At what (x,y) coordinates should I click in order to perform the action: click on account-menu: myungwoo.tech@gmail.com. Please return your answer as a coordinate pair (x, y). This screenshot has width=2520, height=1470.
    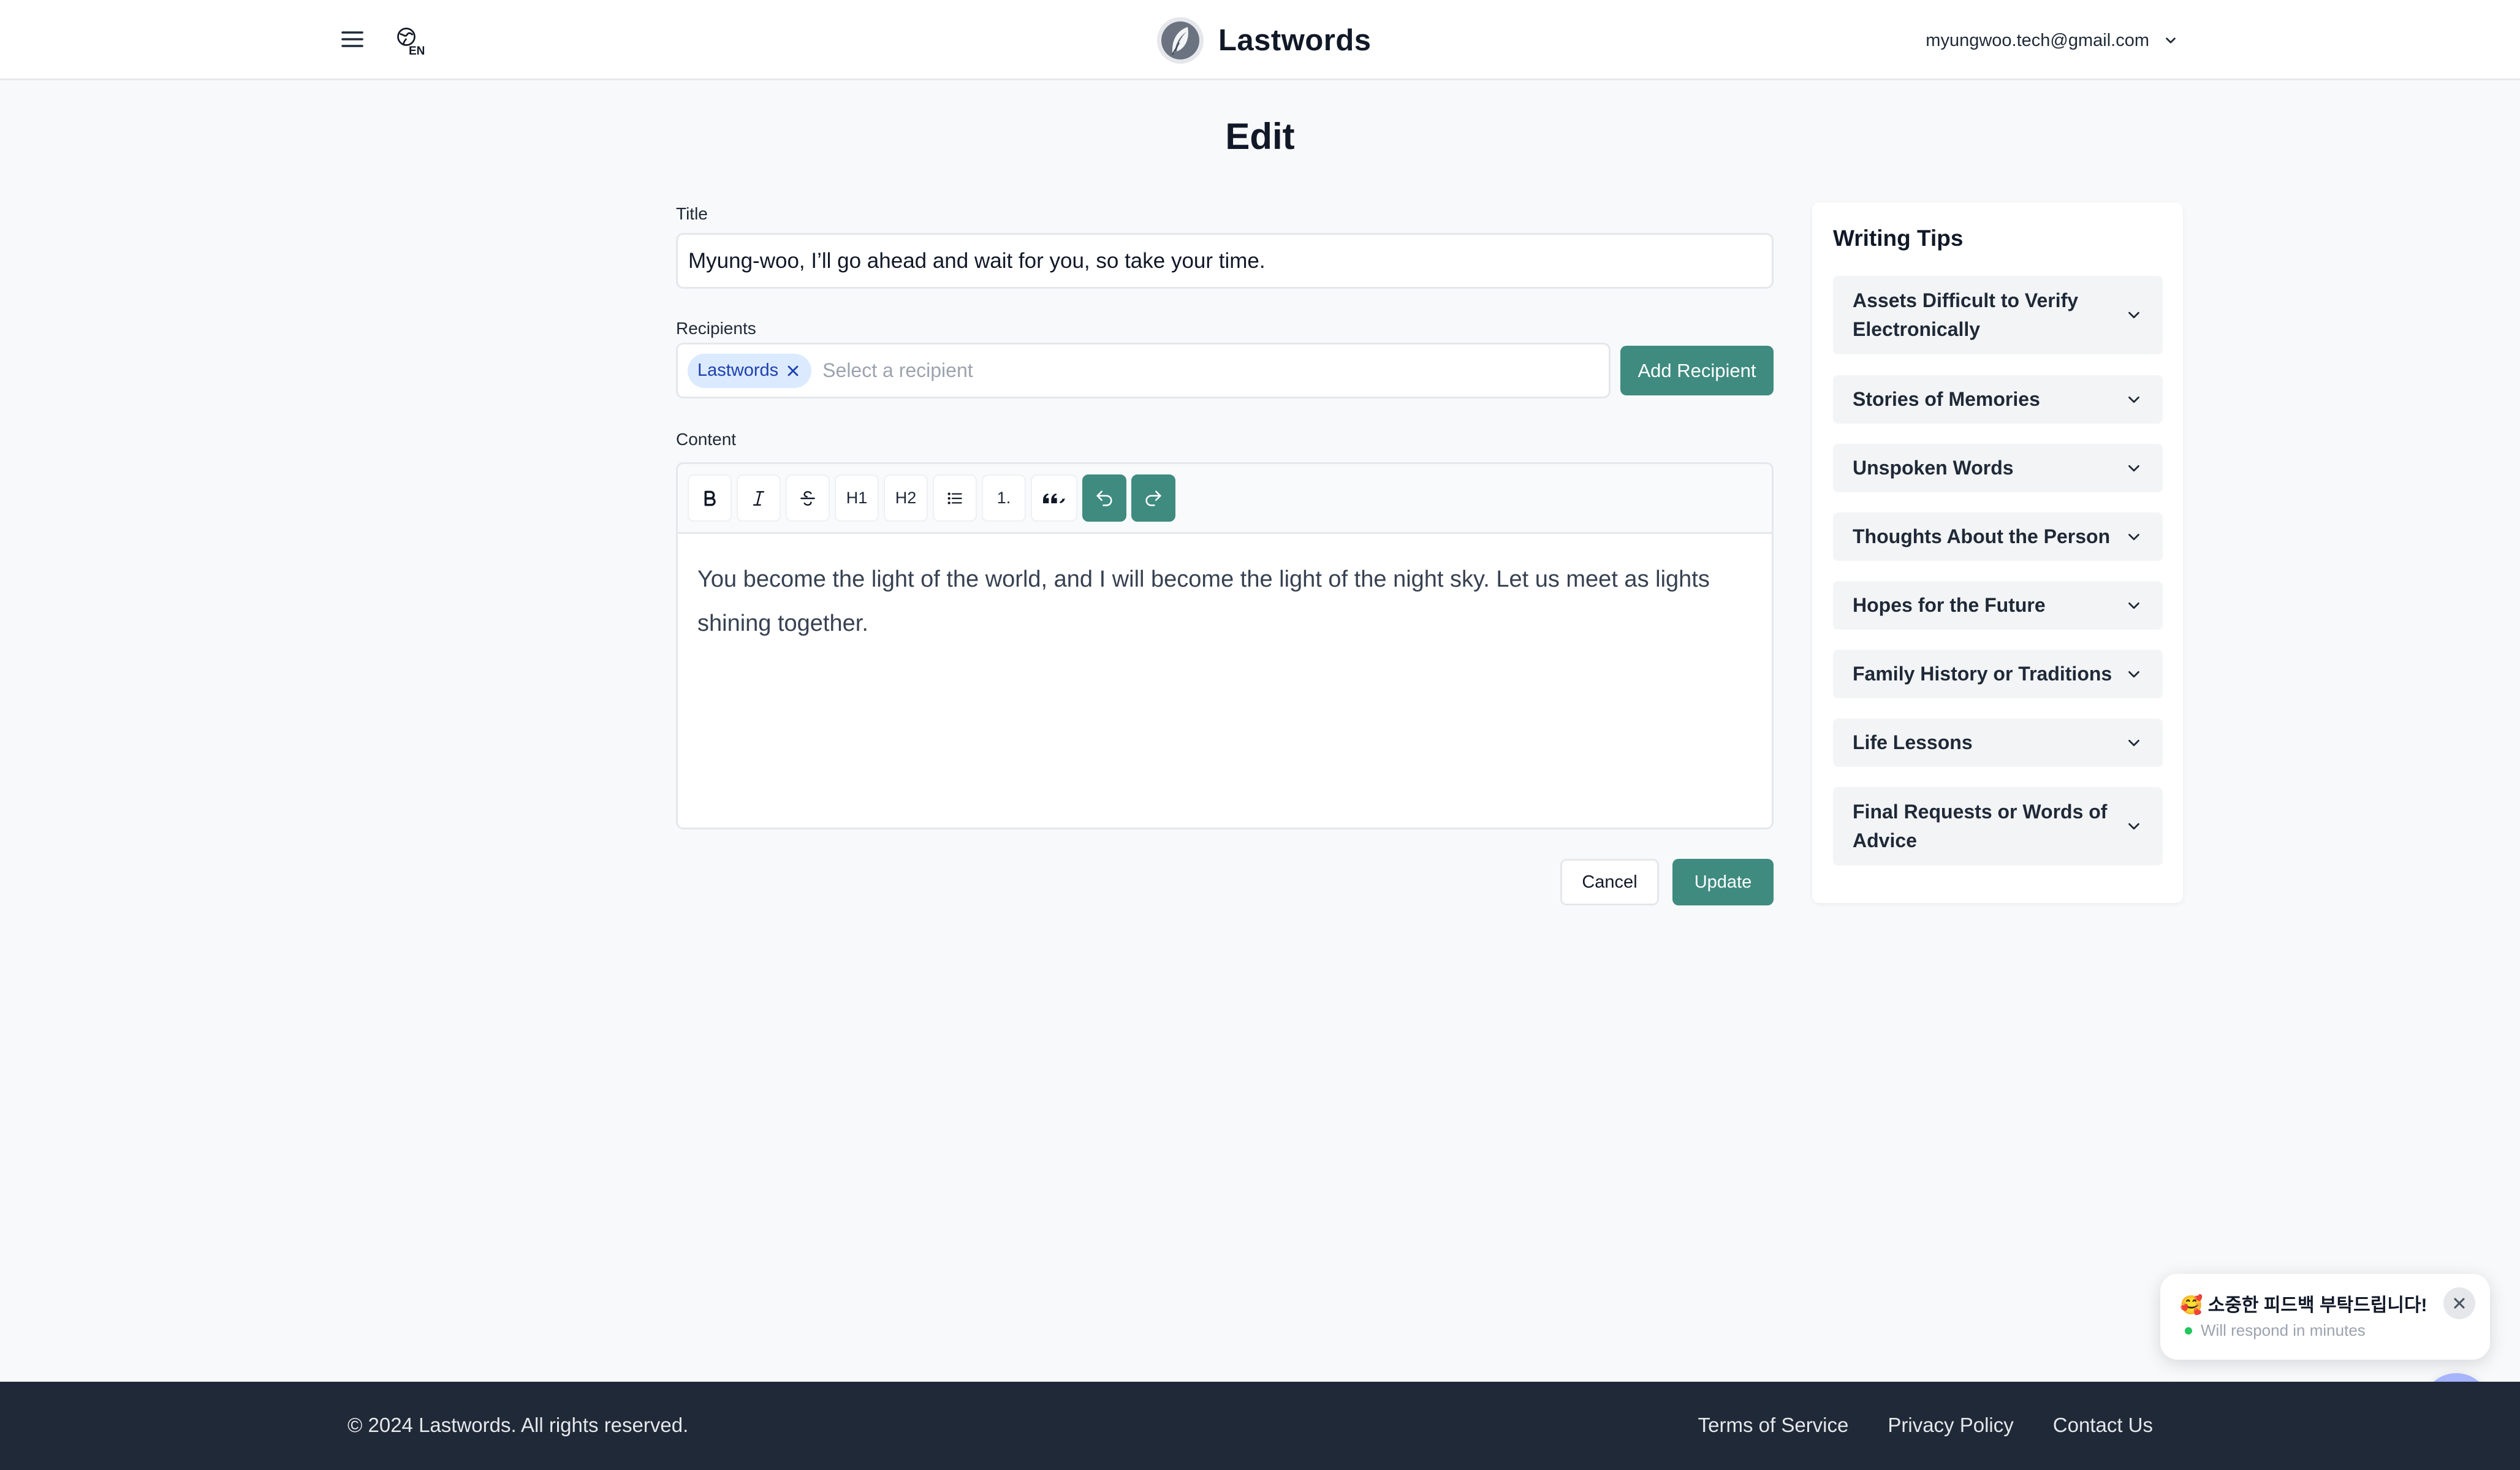
    Looking at the image, I should click on (2052, 41).